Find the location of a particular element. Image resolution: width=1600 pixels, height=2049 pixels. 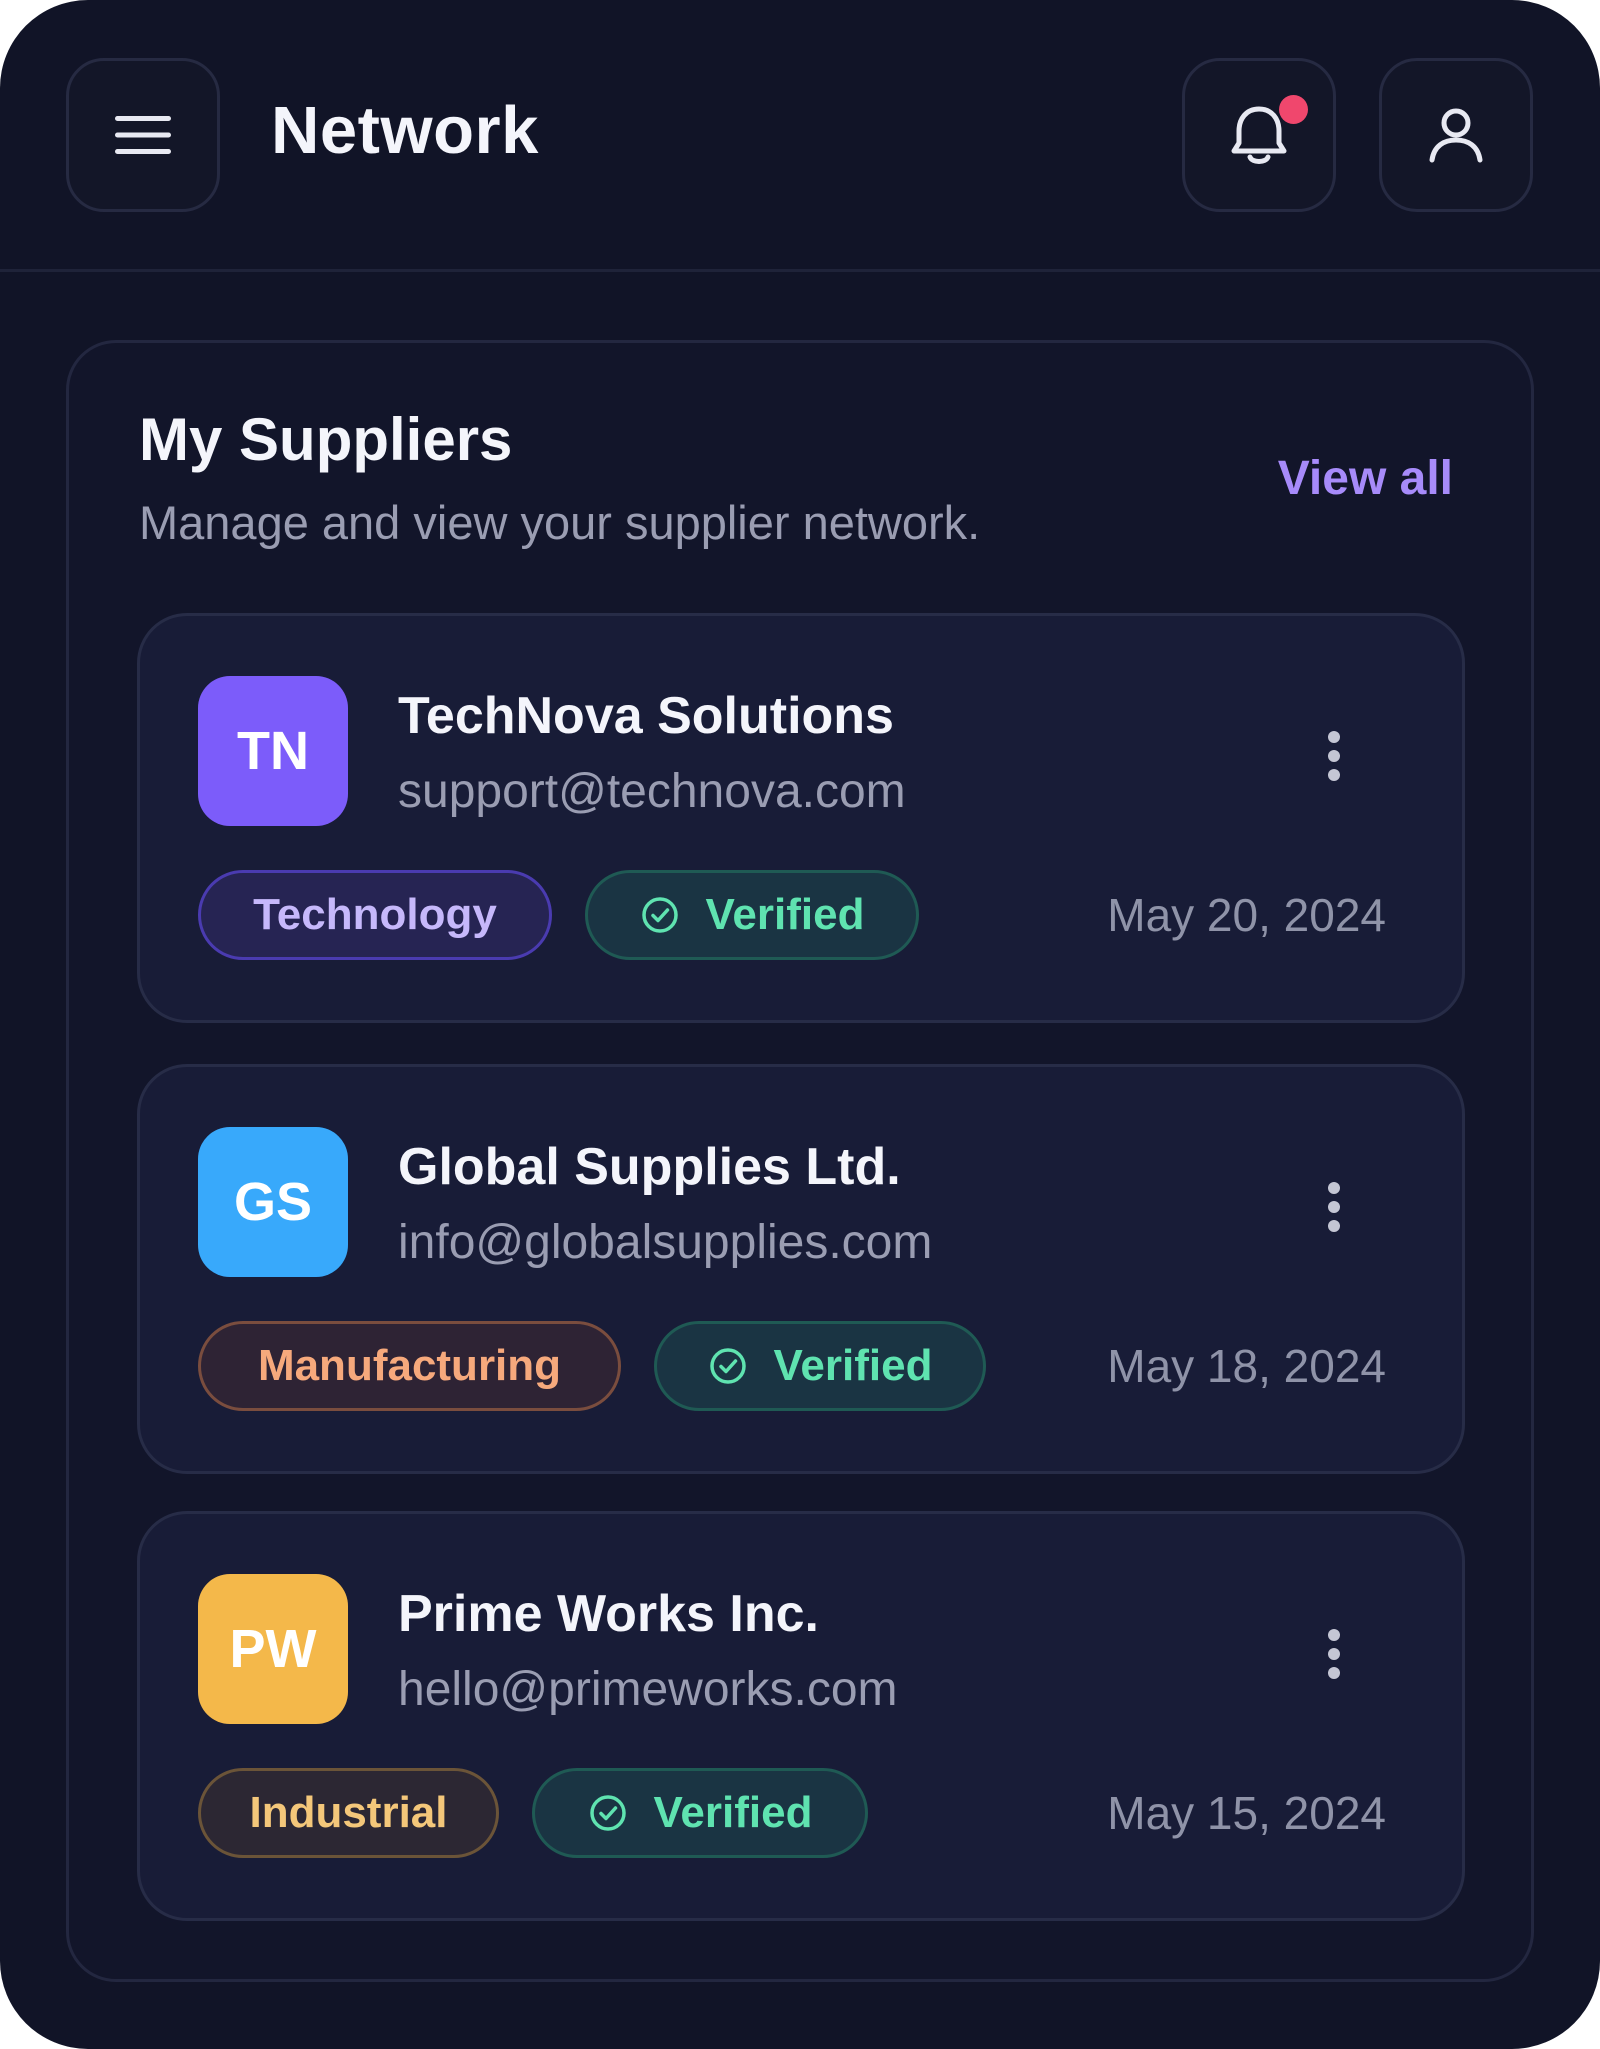

category-badge: Technology is located at coordinates (375, 915).